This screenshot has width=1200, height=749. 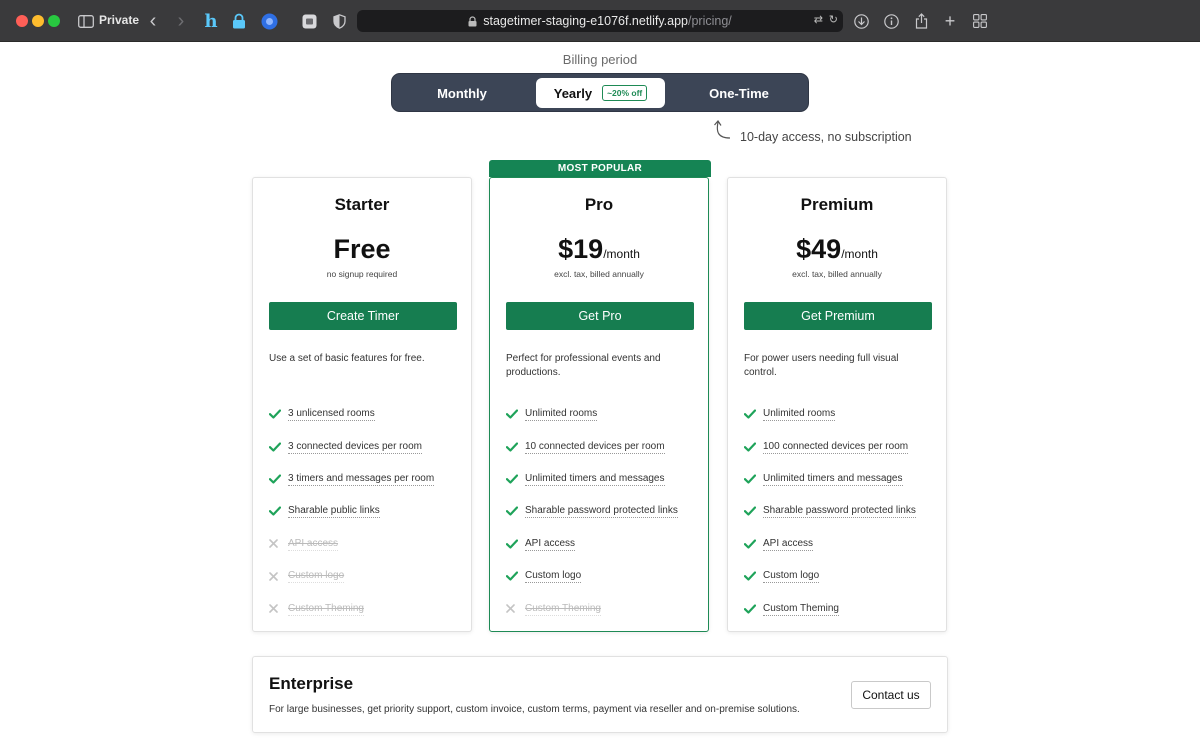 I want to click on extension-h-icon: h, so click(x=211, y=21).